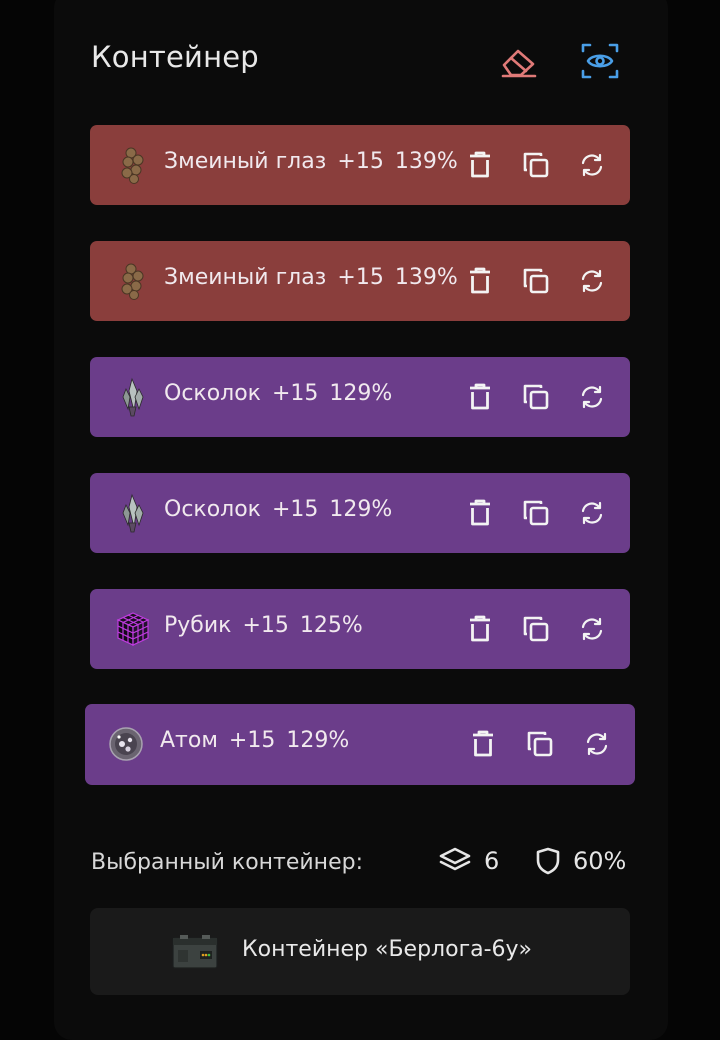  What do you see at coordinates (189, 740) in the screenshot?
I see `item-name: Атом` at bounding box center [189, 740].